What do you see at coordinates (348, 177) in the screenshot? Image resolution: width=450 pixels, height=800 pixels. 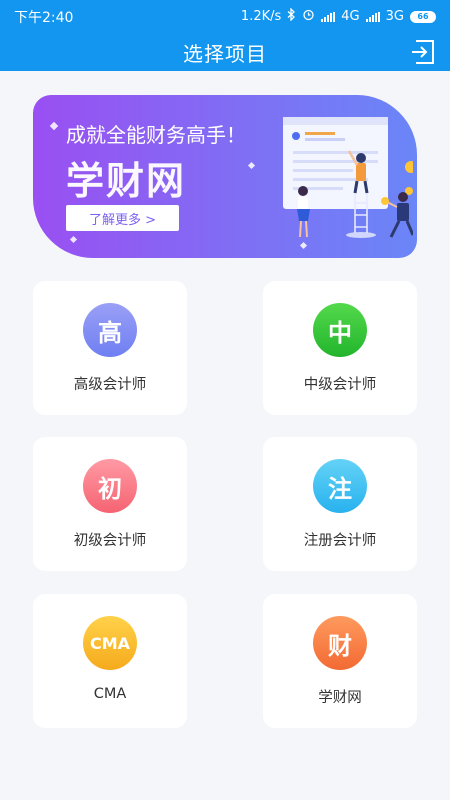 I see `finance-illustration` at bounding box center [348, 177].